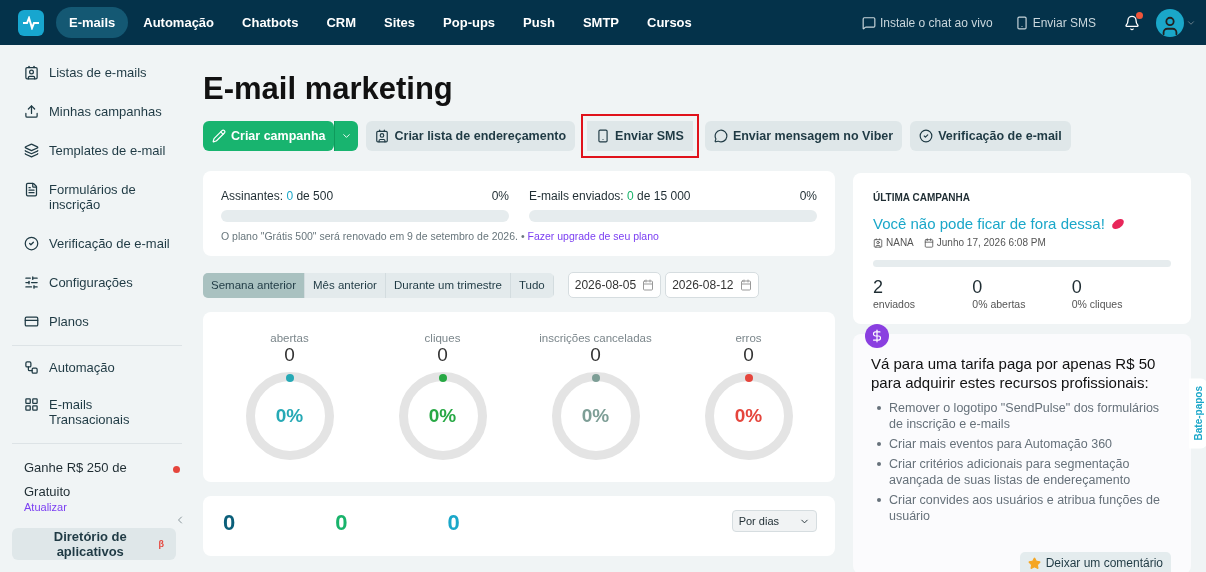 Image resolution: width=1206 pixels, height=572 pixels. I want to click on date-field: 2026-08-05, so click(614, 285).